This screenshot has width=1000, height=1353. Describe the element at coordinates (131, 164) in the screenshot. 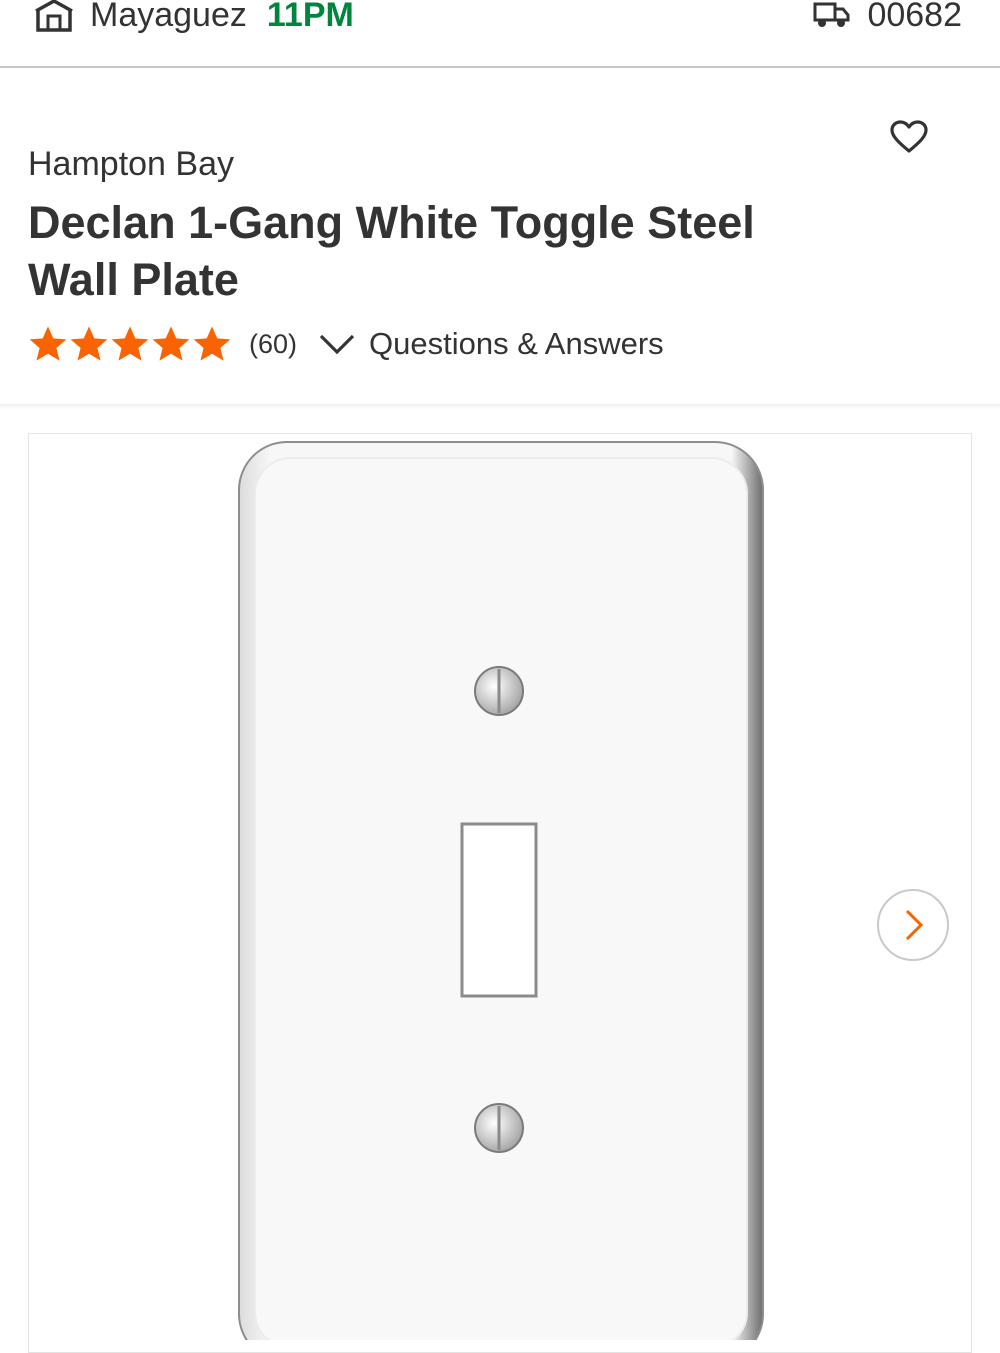

I see `product-brand: Hampton Bay` at that location.